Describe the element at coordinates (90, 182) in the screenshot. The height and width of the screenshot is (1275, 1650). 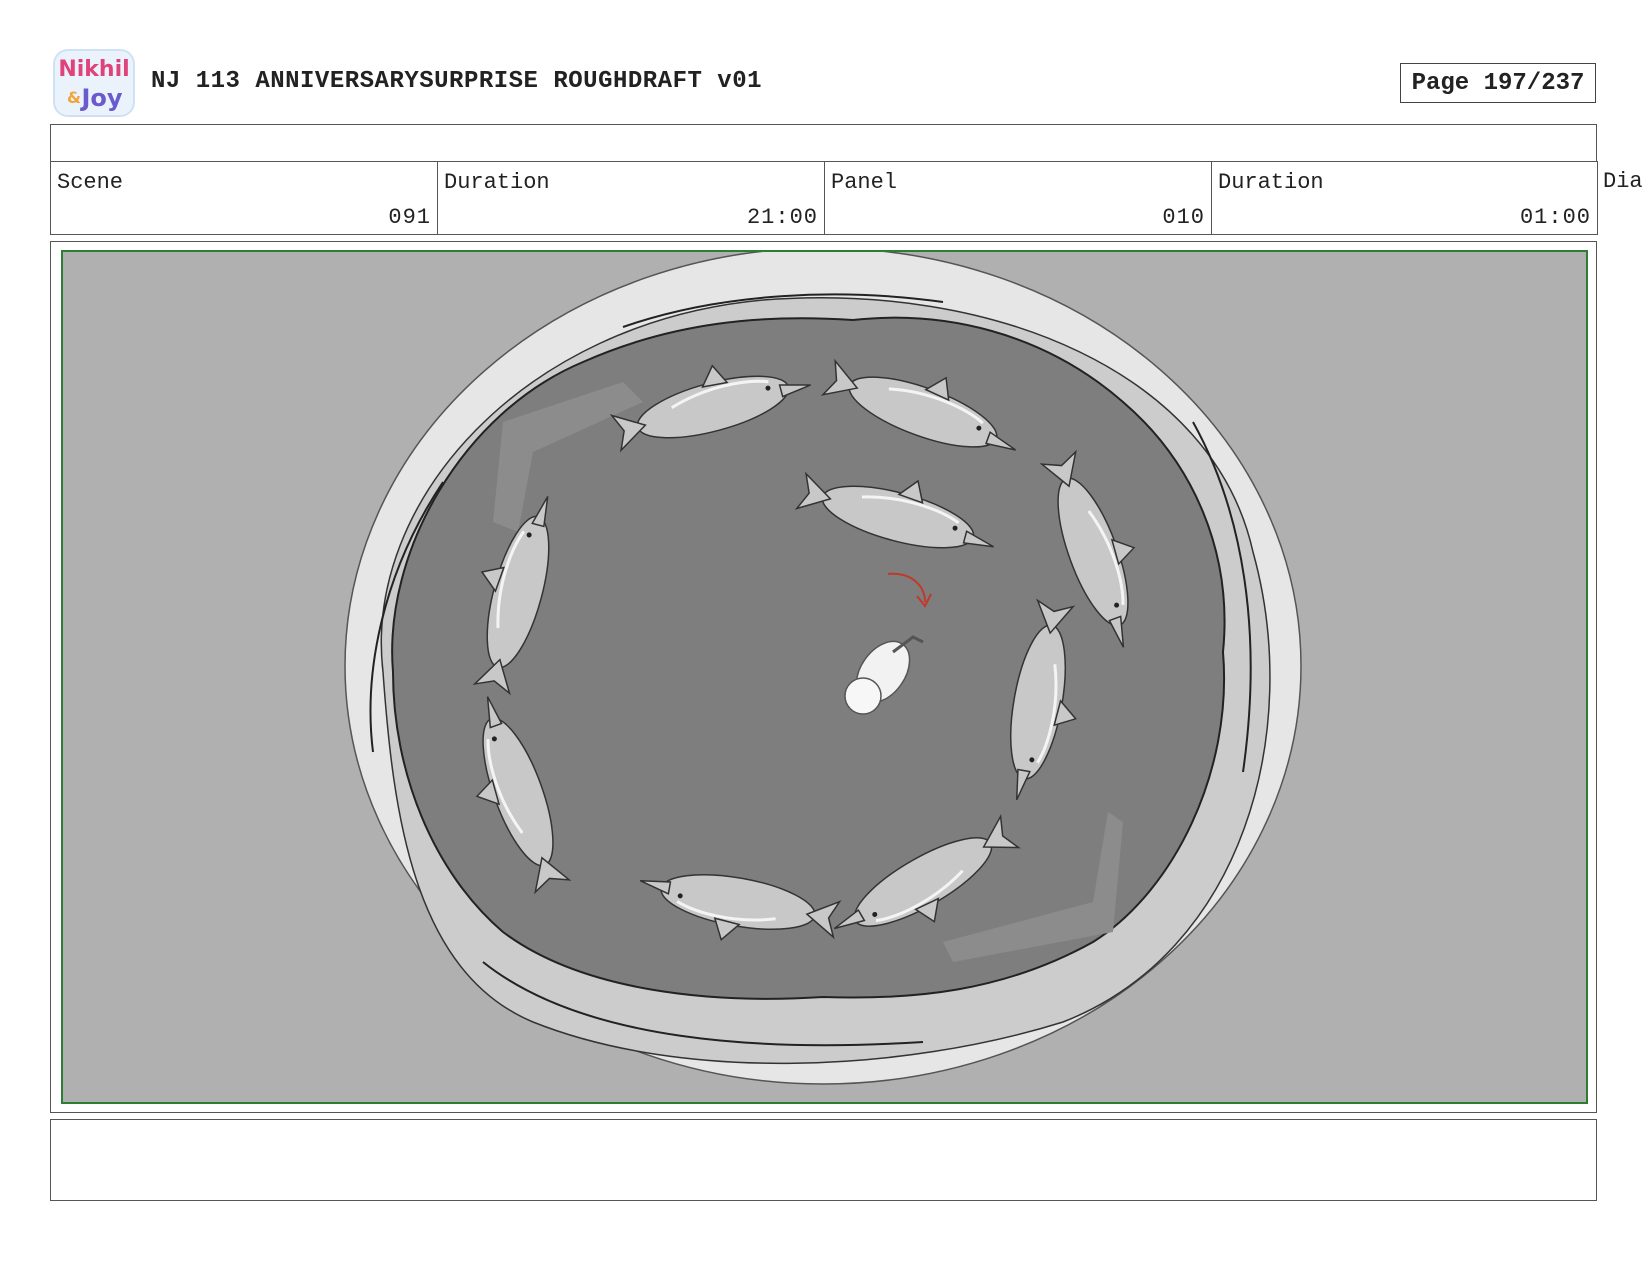
I see `scene-label: Scene` at that location.